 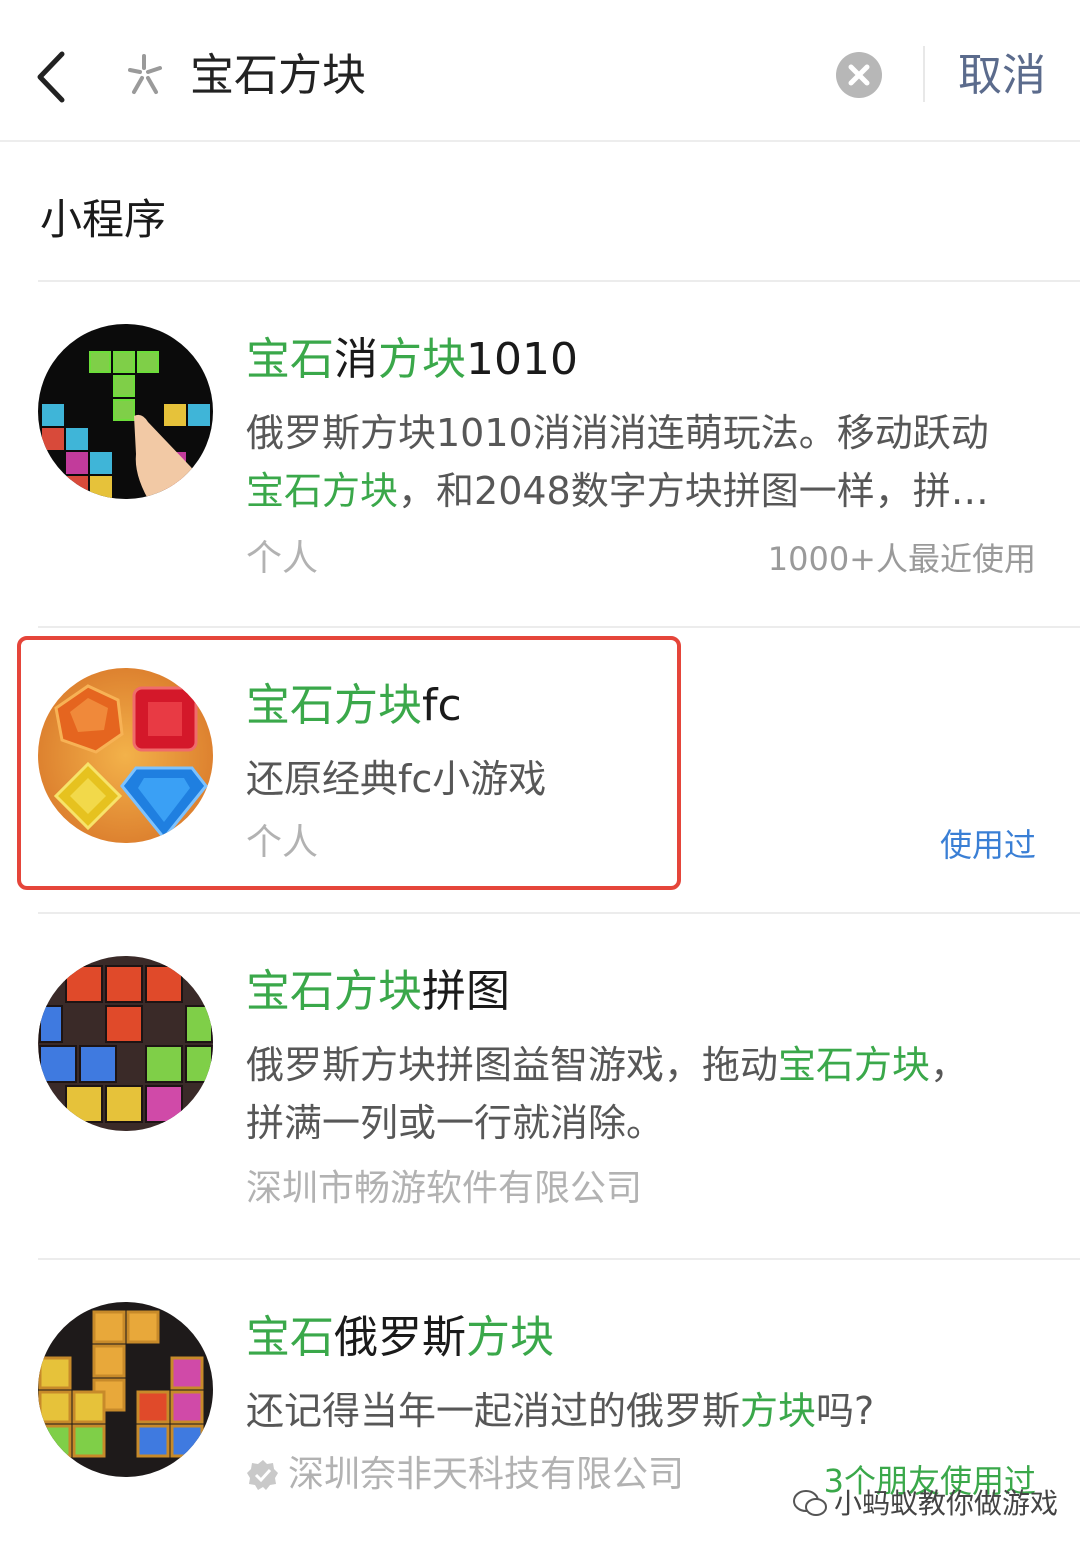 I want to click on result-title: 宝石消方块1010, so click(x=412, y=359).